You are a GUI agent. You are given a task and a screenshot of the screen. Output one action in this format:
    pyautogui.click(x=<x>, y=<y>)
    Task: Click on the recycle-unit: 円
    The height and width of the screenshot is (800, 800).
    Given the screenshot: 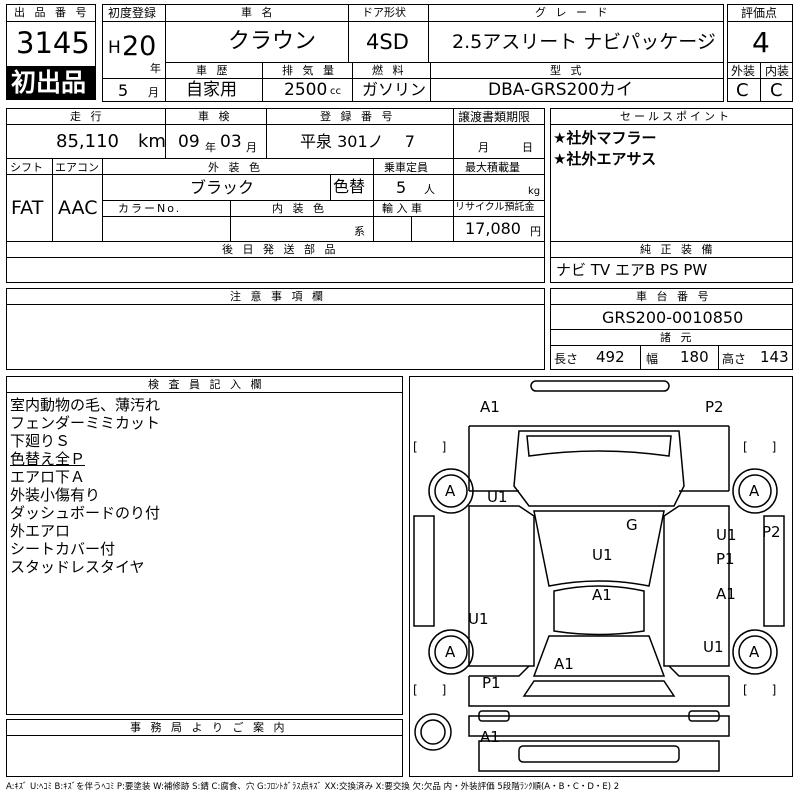 What is the action you would take?
    pyautogui.click(x=535, y=231)
    